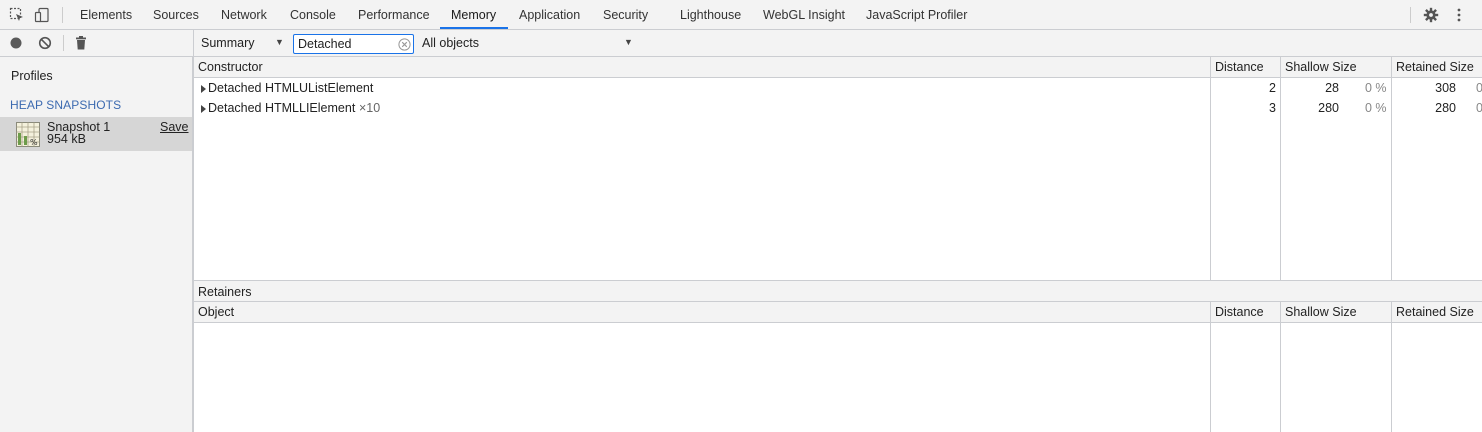 This screenshot has height=432, width=1482. I want to click on distance-value: 3, so click(1272, 108).